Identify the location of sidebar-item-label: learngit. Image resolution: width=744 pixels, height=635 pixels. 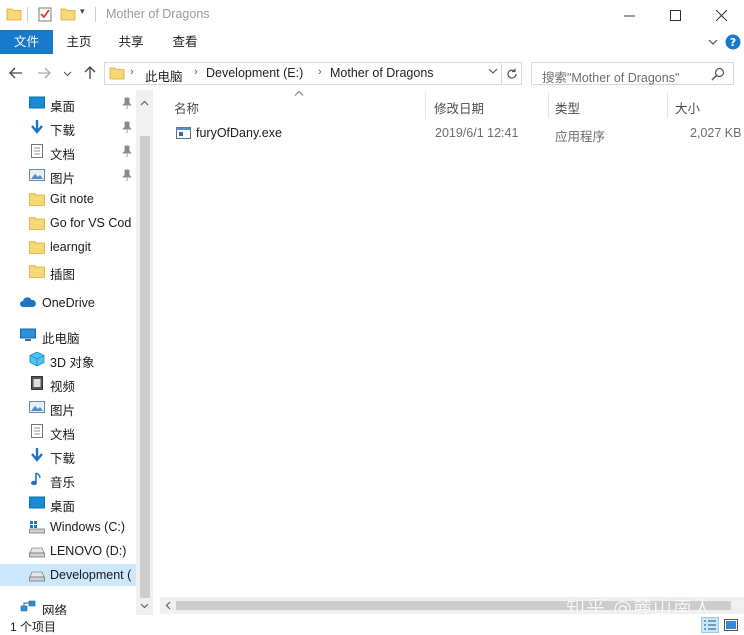
(70, 247).